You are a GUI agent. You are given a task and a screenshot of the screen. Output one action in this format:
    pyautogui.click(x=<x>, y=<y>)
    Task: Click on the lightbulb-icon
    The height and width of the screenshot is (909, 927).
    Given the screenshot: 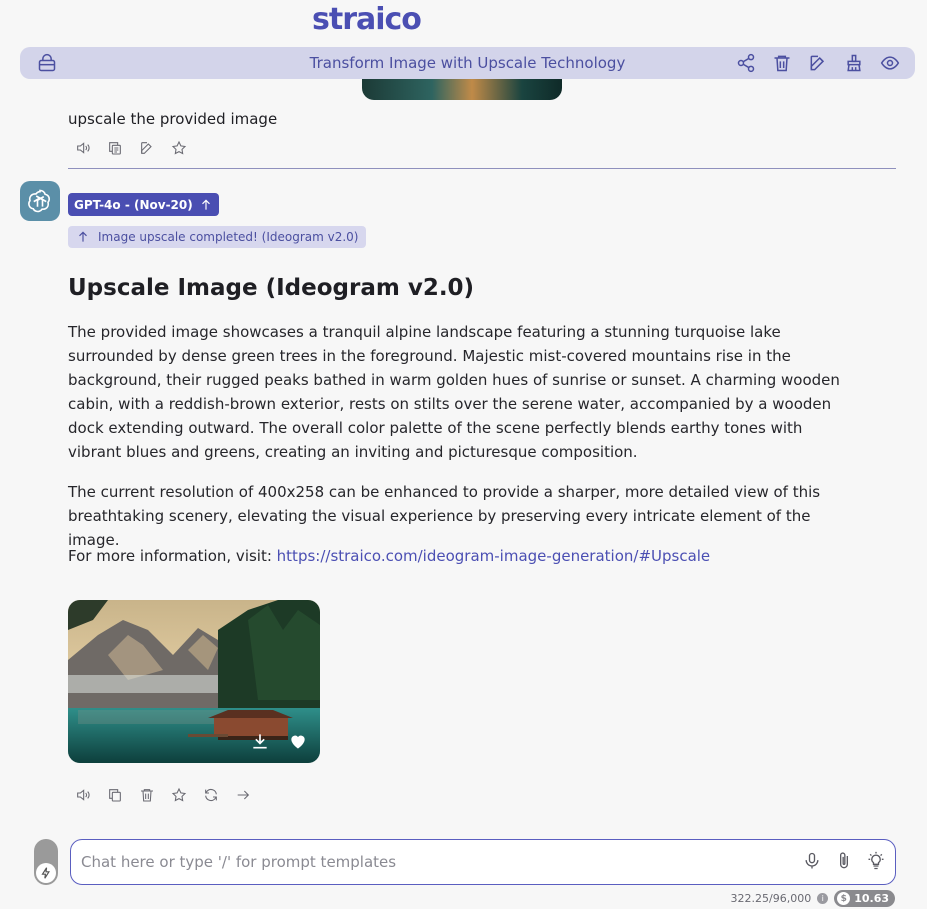 What is the action you would take?
    pyautogui.click(x=876, y=861)
    